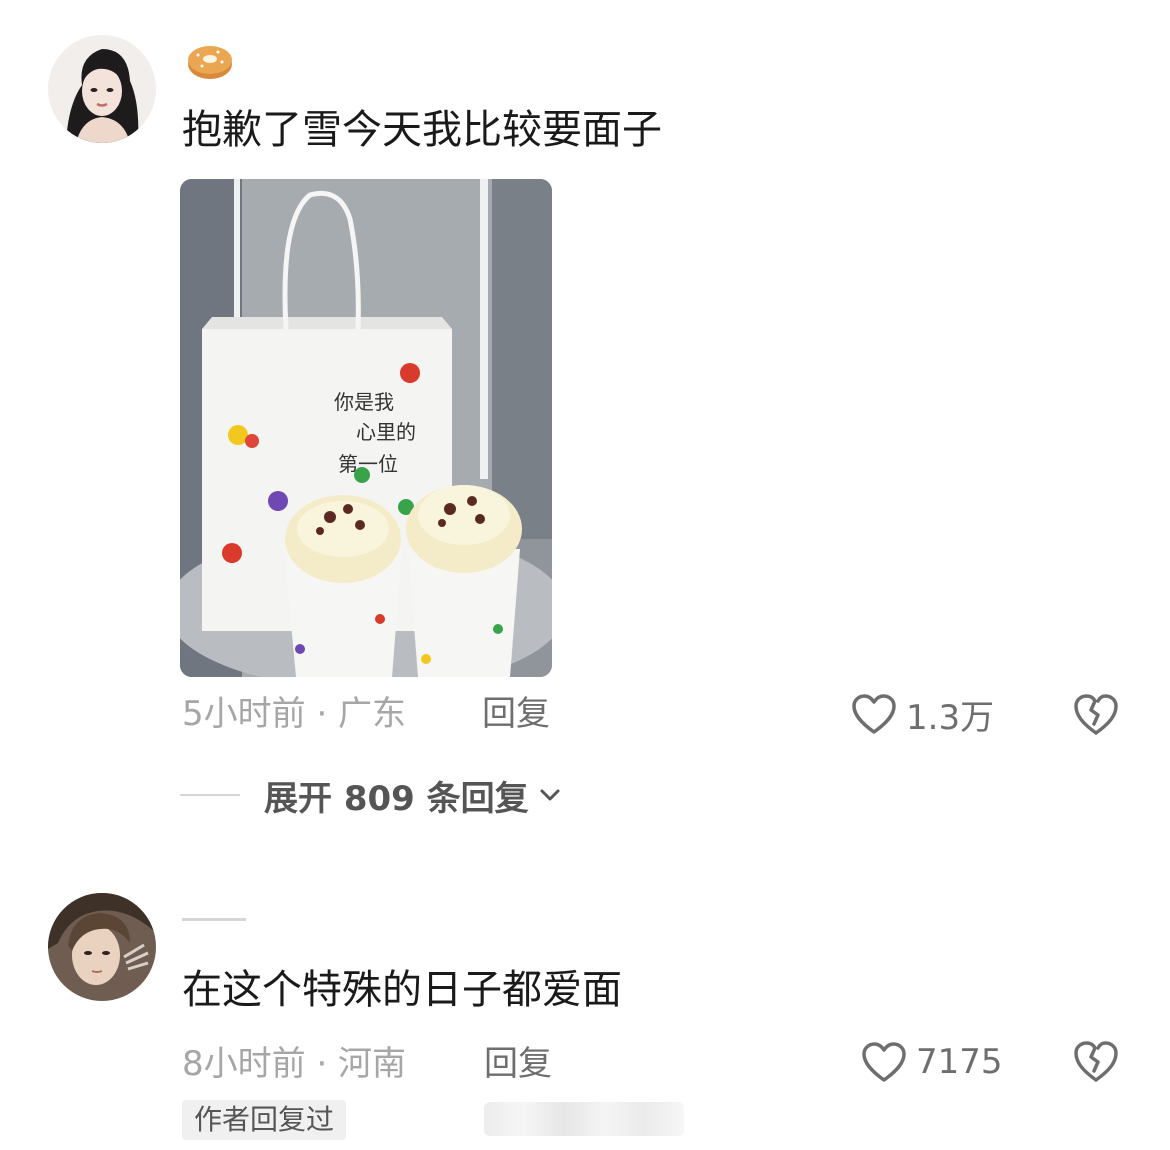 This screenshot has width=1170, height=1150. I want to click on bagel-emoji-icon, so click(208, 61).